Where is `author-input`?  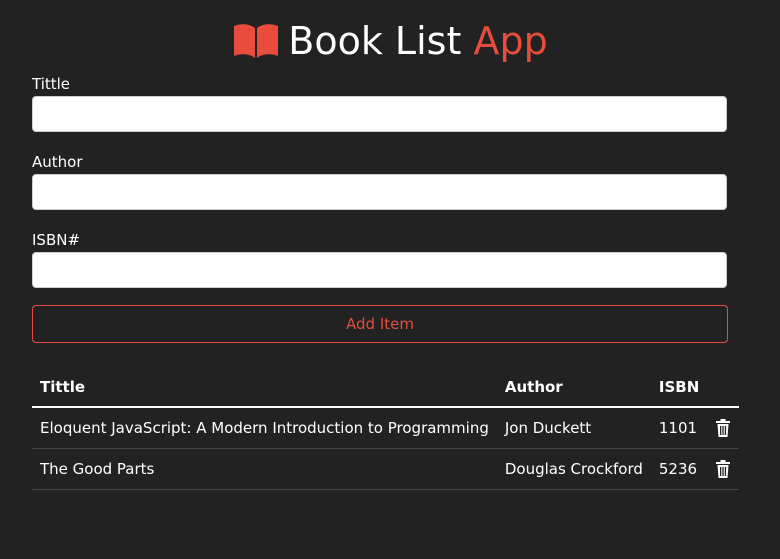
author-input is located at coordinates (379, 192).